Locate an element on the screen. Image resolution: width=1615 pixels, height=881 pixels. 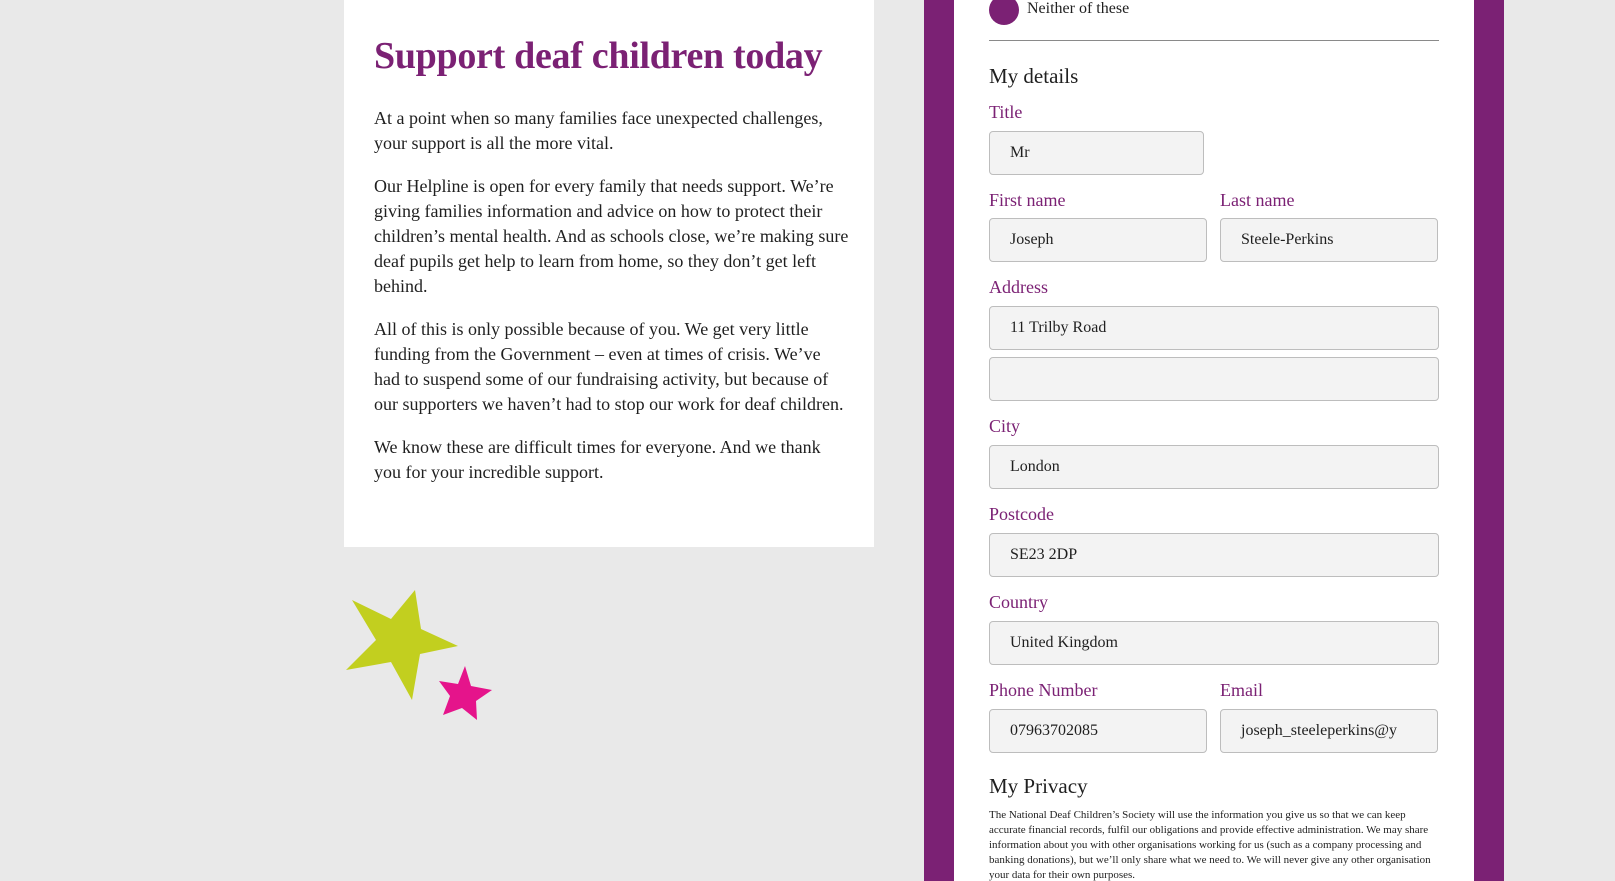
city-field: London is located at coordinates (1214, 467).